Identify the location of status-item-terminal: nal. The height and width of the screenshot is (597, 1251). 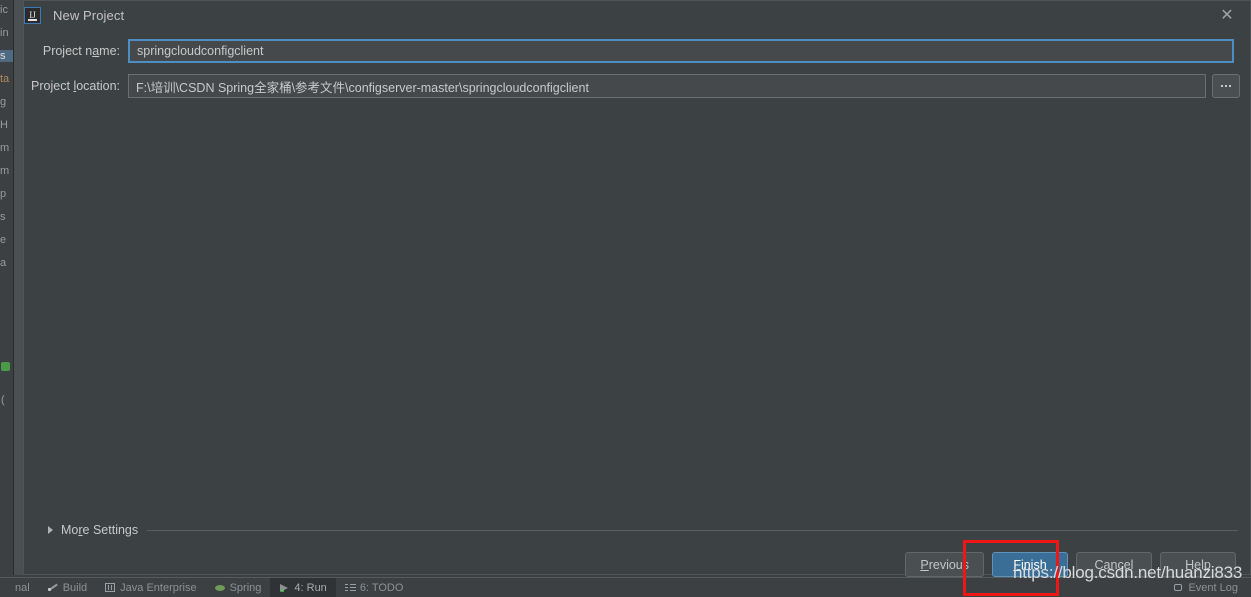
(19, 587).